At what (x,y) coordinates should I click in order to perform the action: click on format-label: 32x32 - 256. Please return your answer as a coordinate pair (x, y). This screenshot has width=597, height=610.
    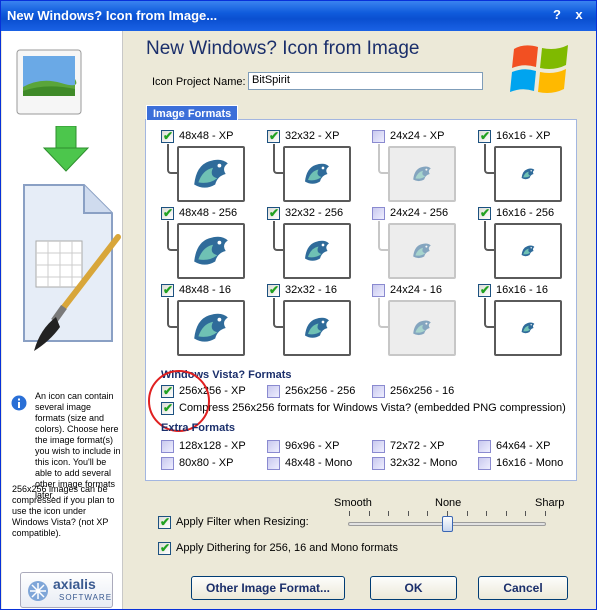
    Looking at the image, I should click on (314, 213).